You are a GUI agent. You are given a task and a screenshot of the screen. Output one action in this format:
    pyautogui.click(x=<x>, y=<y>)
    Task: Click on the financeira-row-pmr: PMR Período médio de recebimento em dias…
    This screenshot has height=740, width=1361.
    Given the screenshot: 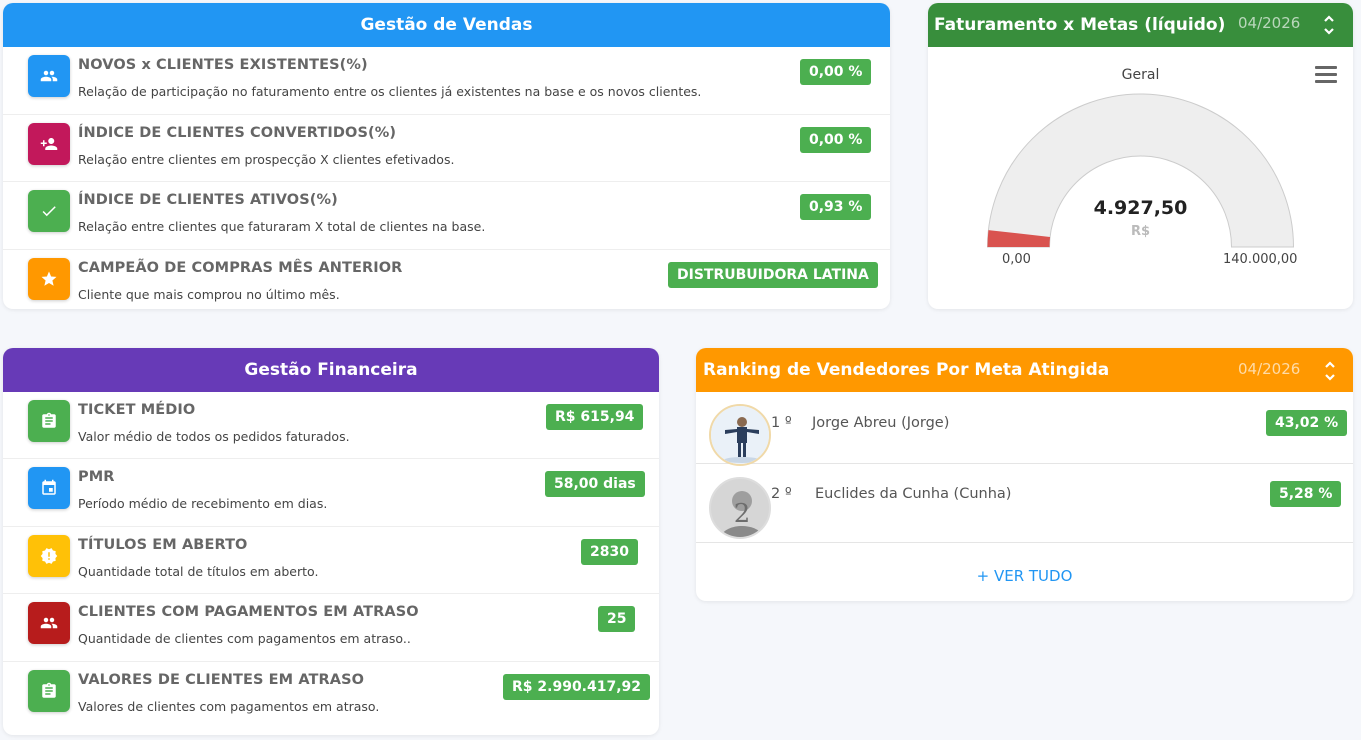 What is the action you would take?
    pyautogui.click(x=331, y=493)
    